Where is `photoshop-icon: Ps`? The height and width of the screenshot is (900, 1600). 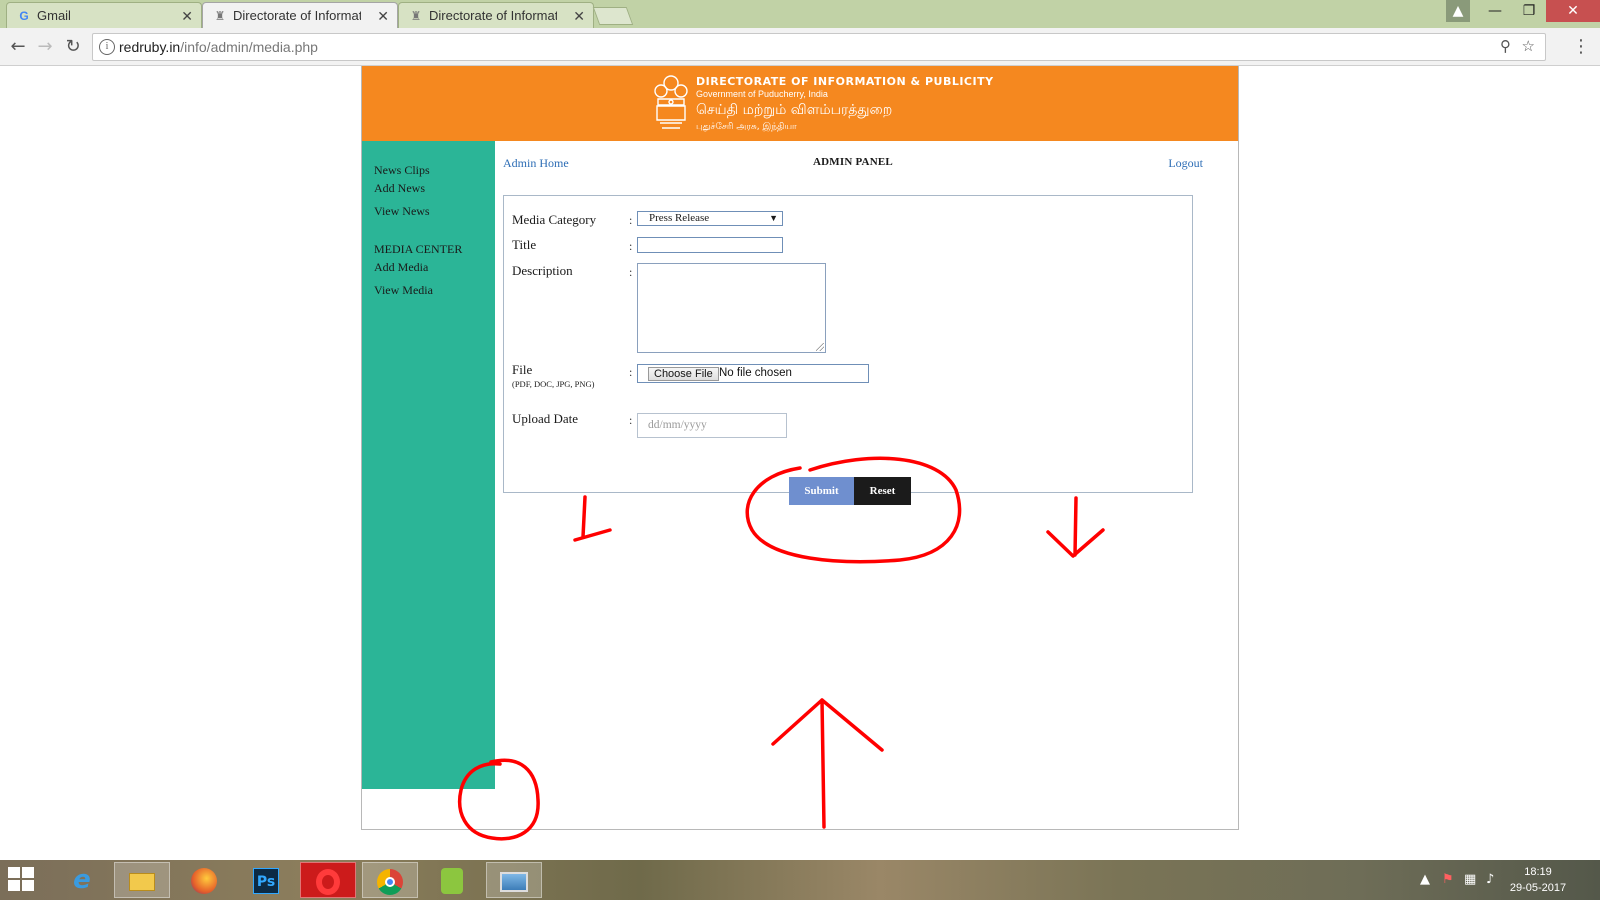
photoshop-icon: Ps is located at coordinates (266, 880).